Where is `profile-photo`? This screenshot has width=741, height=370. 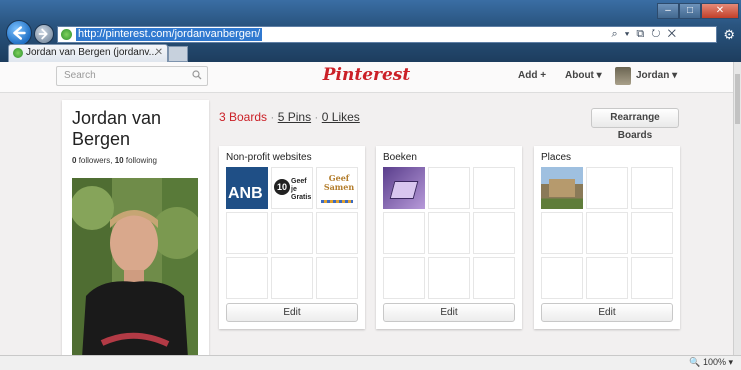
profile-photo is located at coordinates (135, 266).